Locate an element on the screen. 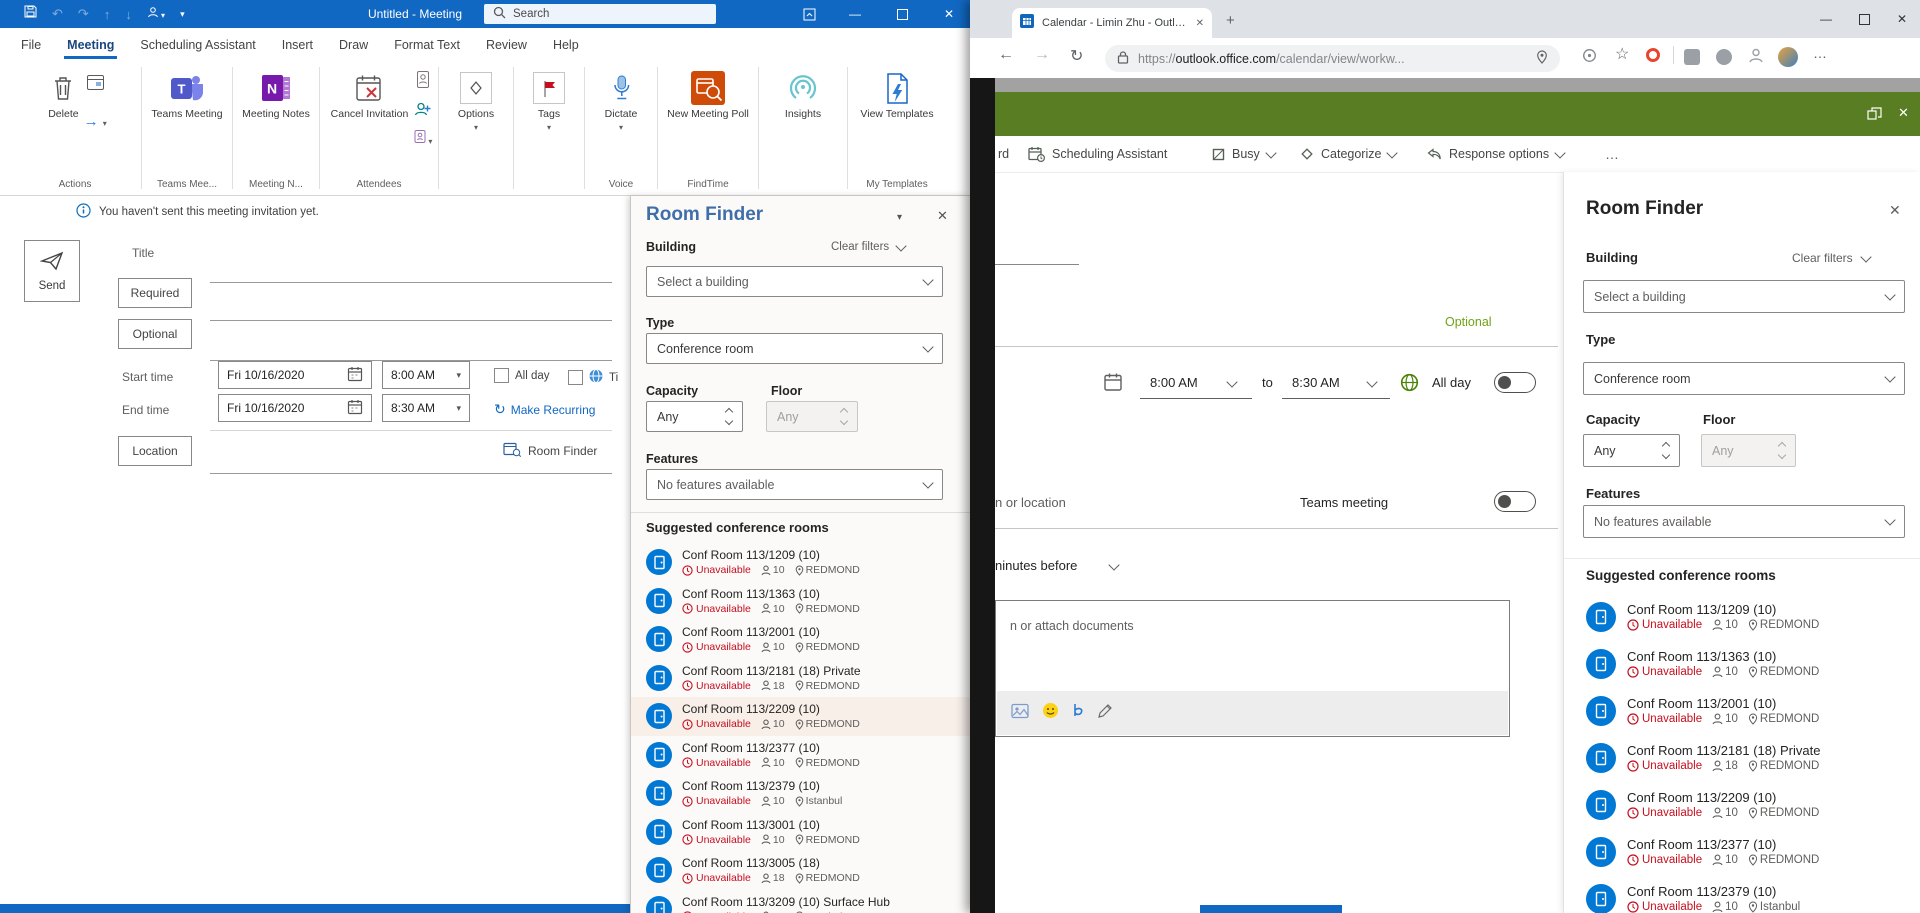 This screenshot has height=913, width=1920. title-input is located at coordinates (411, 282).